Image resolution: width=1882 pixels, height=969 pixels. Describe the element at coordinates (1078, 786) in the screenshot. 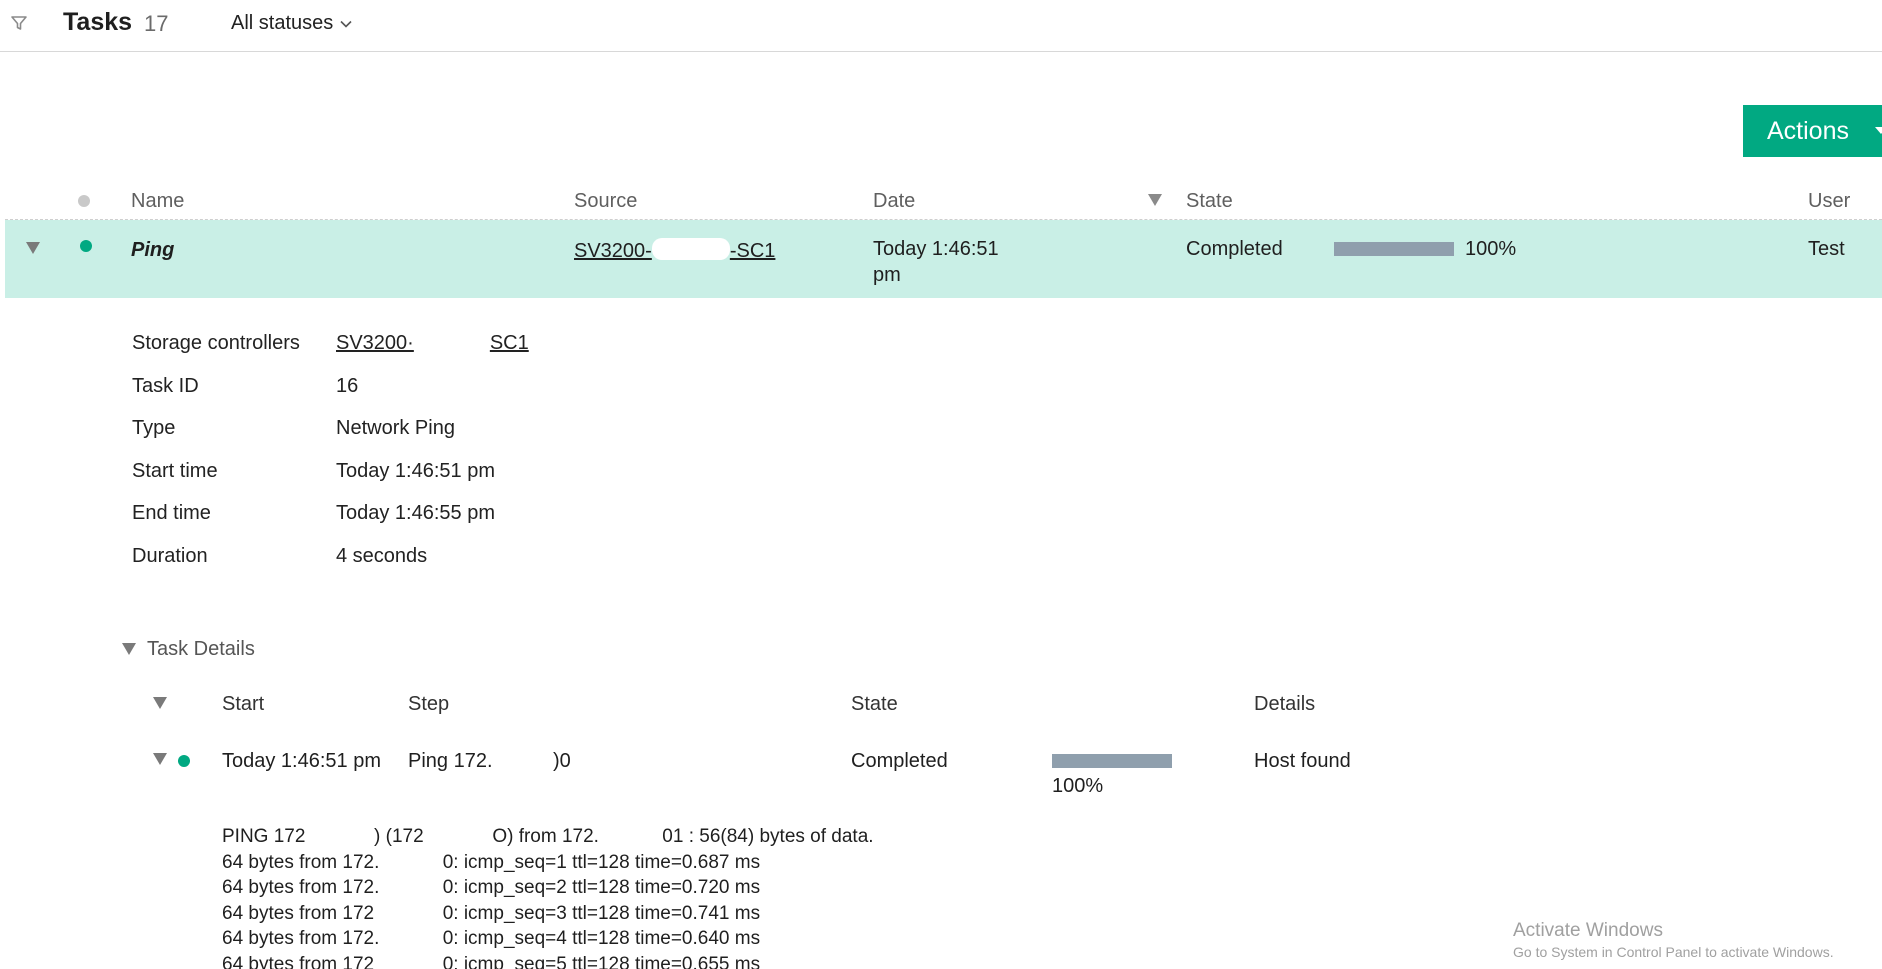

I see `step-progress-label: 100%` at that location.